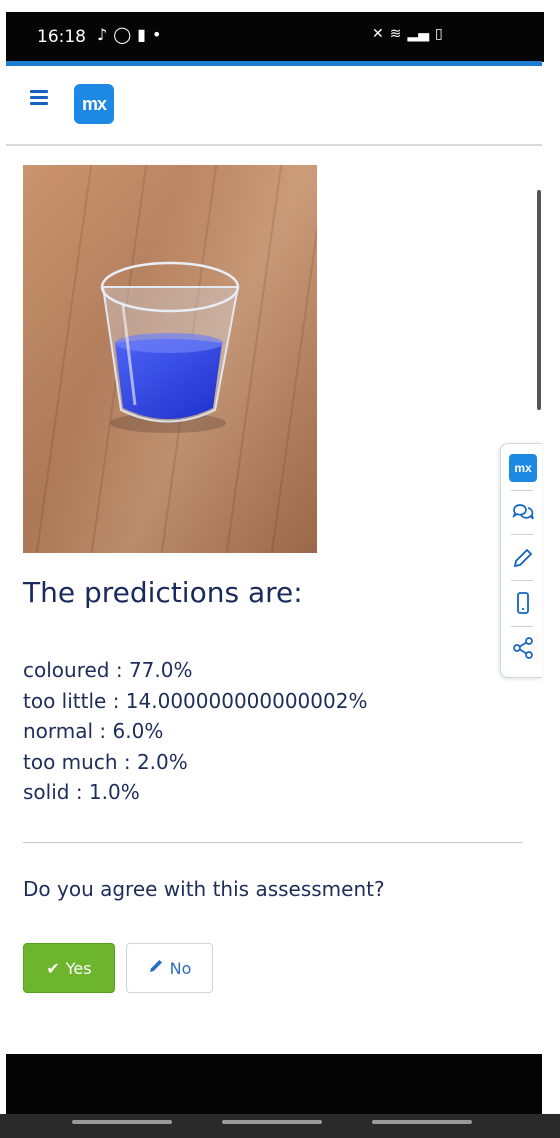  I want to click on share-icon, so click(523, 648).